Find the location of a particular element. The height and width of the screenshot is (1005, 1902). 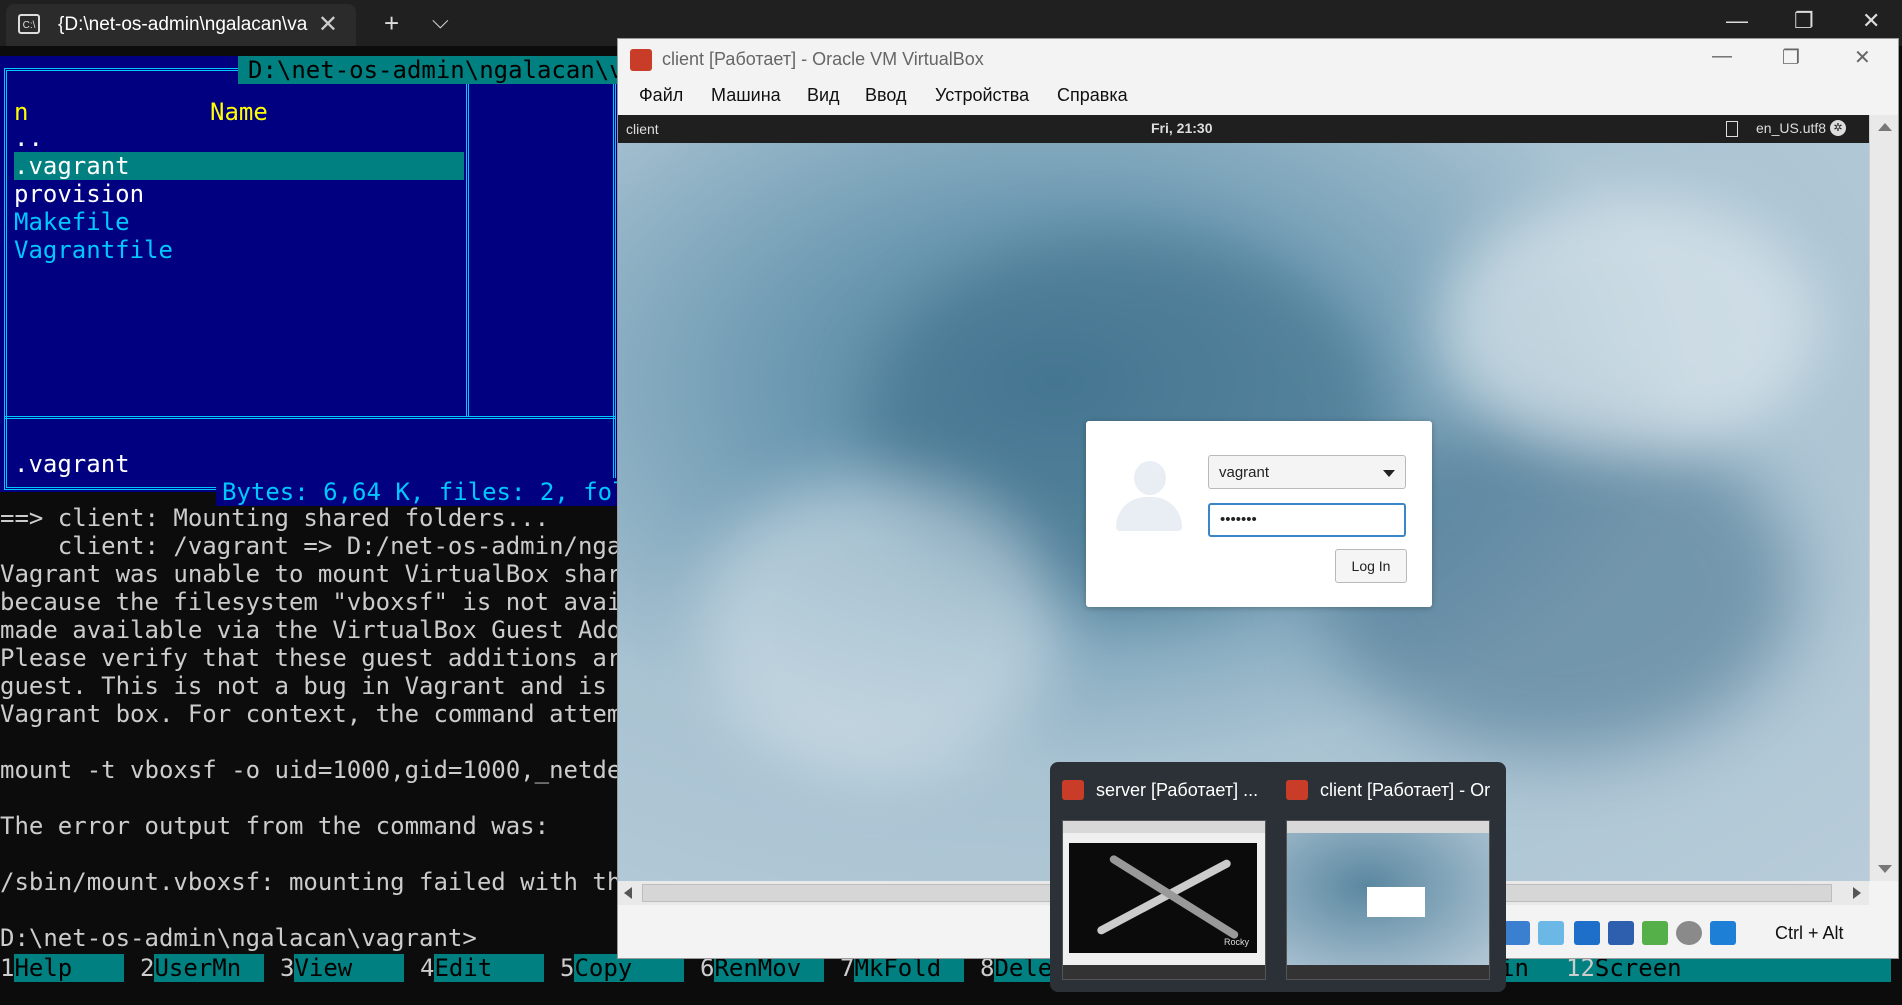

rocky-brand: Rocky is located at coordinates (1236, 942).